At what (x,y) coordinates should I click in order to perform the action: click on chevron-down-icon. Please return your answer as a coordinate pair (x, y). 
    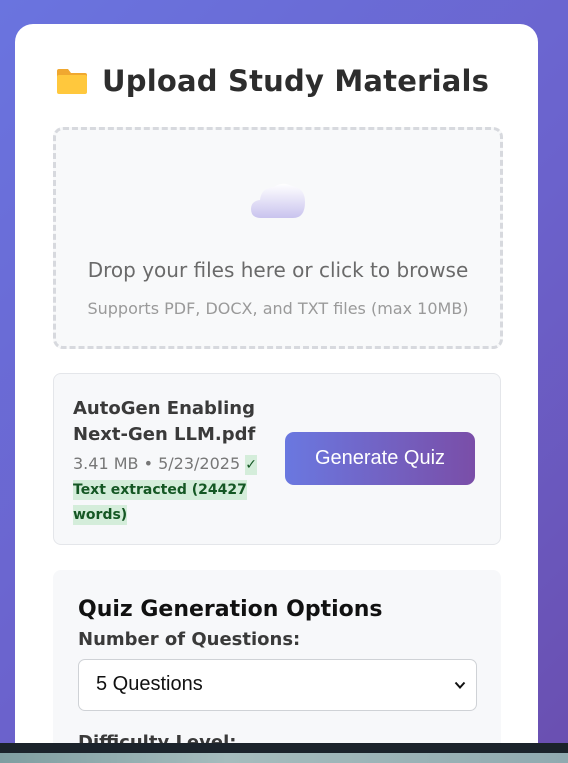
    Looking at the image, I should click on (460, 685).